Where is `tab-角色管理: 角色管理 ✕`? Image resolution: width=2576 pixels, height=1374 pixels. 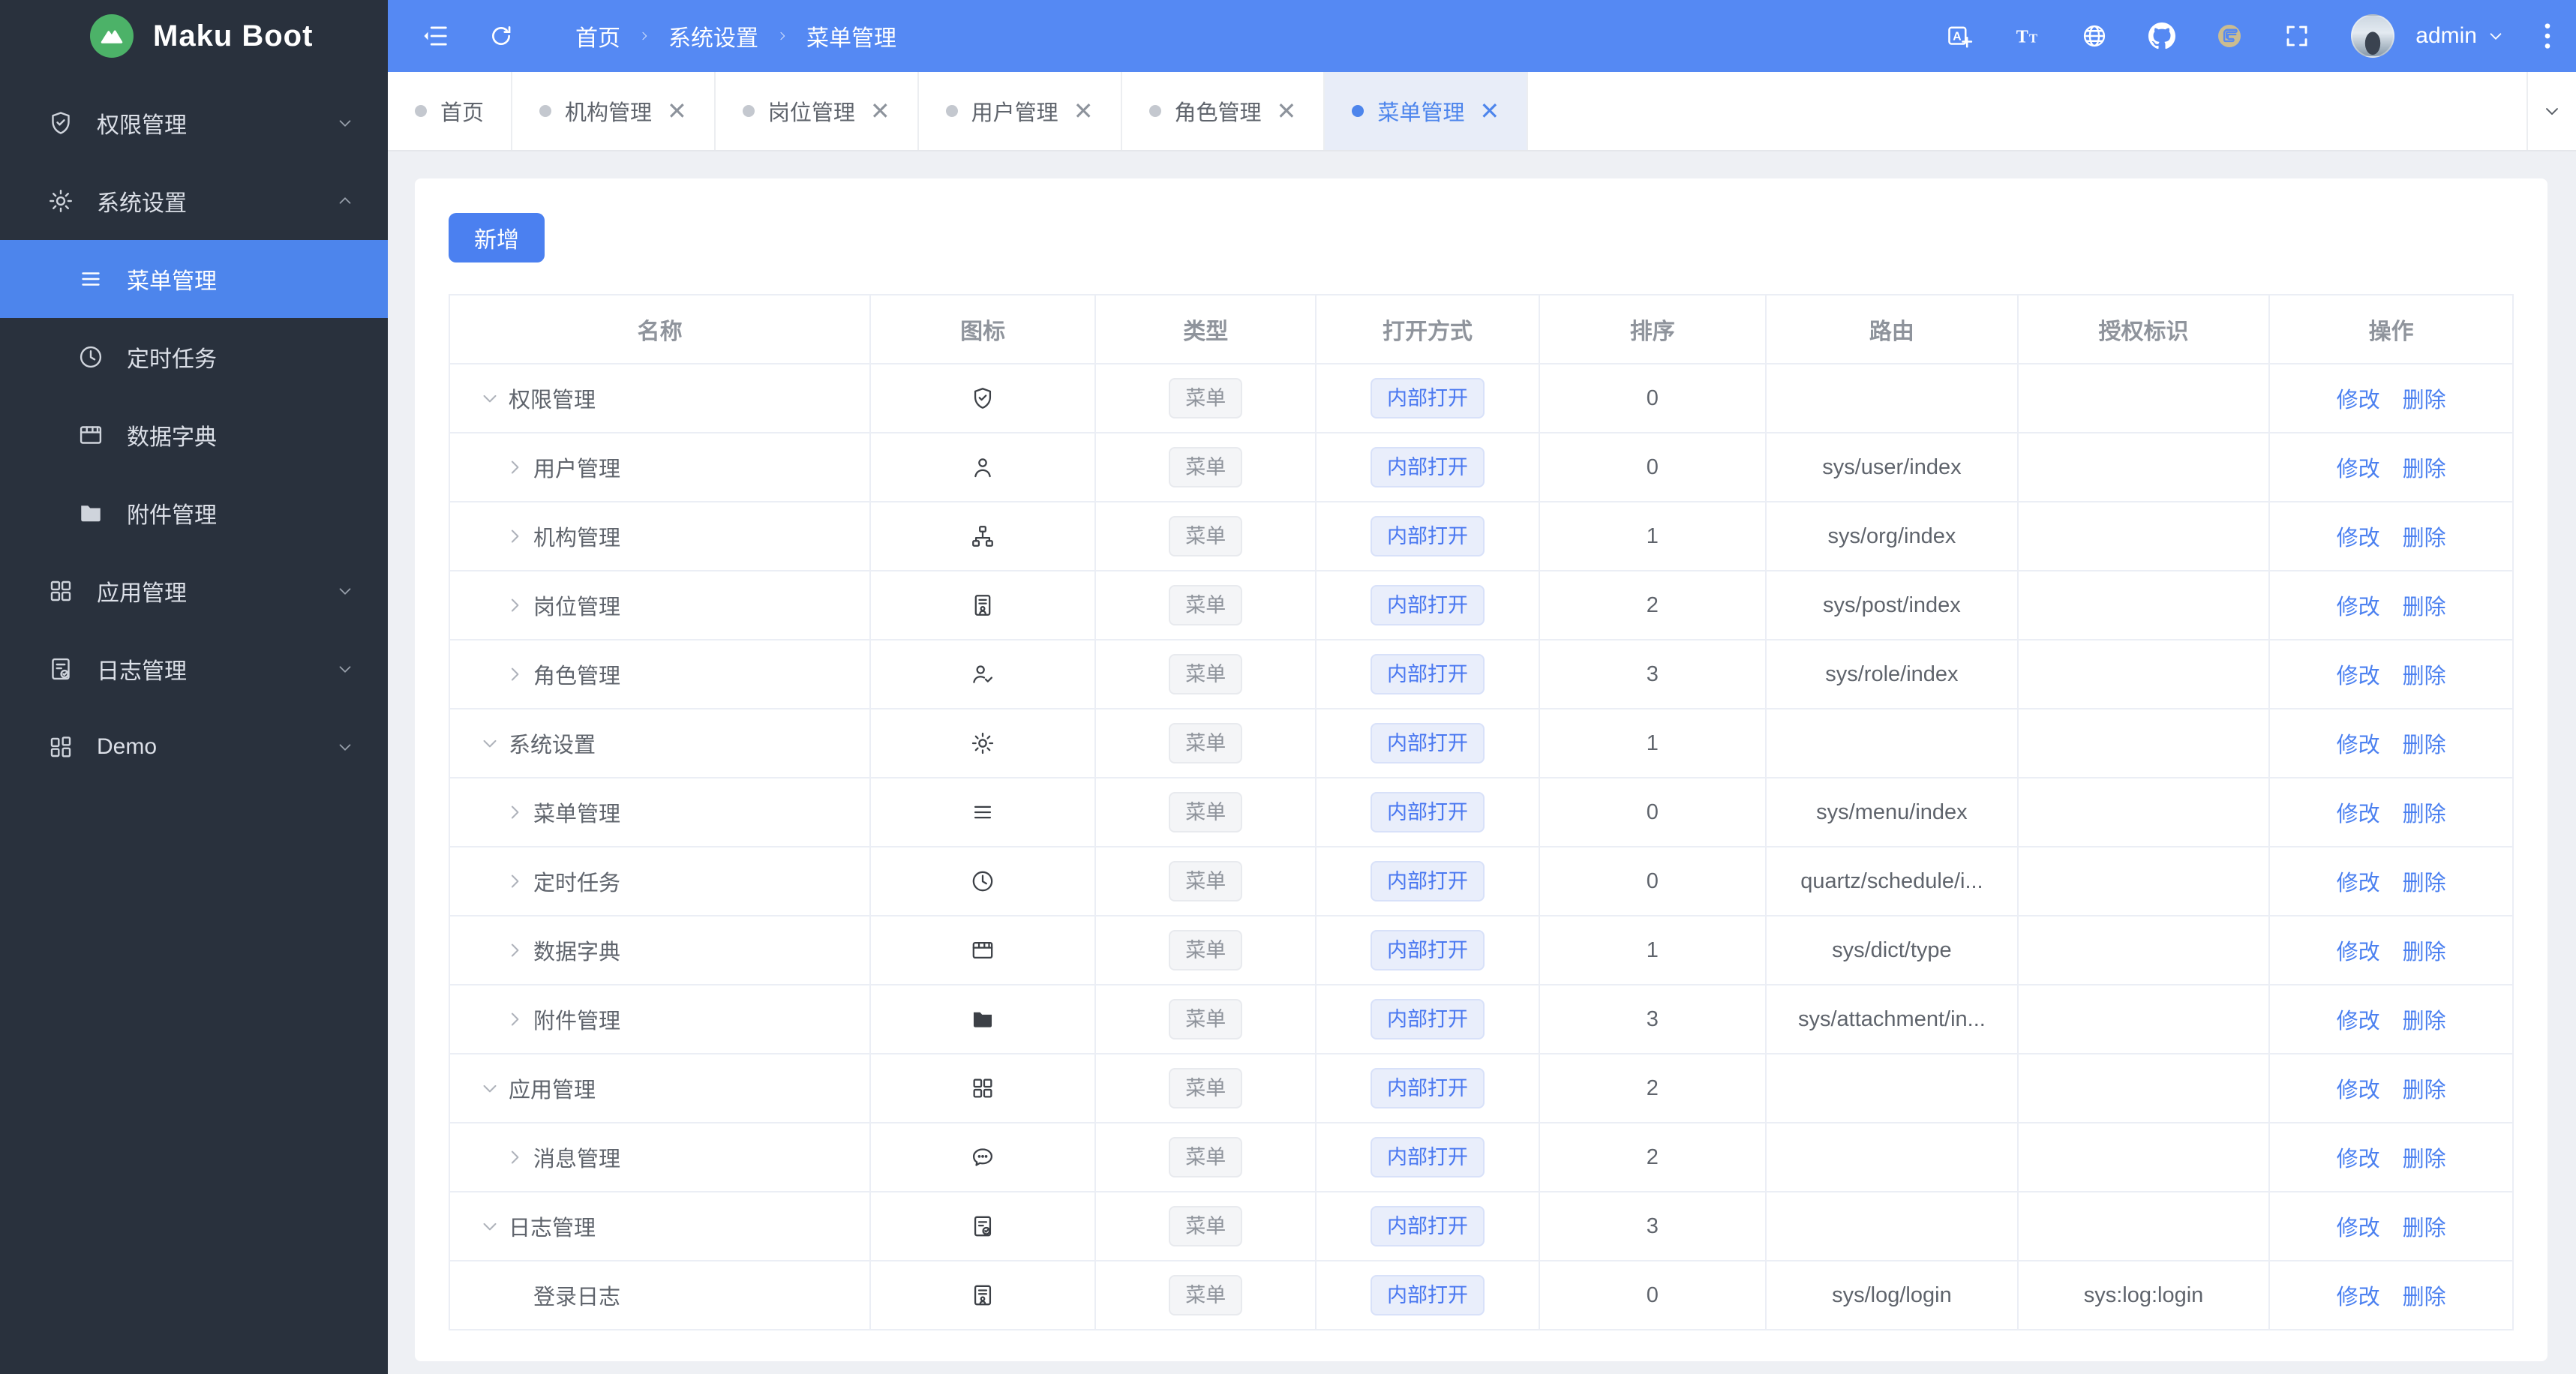
tab-角色管理: 角色管理 ✕ is located at coordinates (1224, 111).